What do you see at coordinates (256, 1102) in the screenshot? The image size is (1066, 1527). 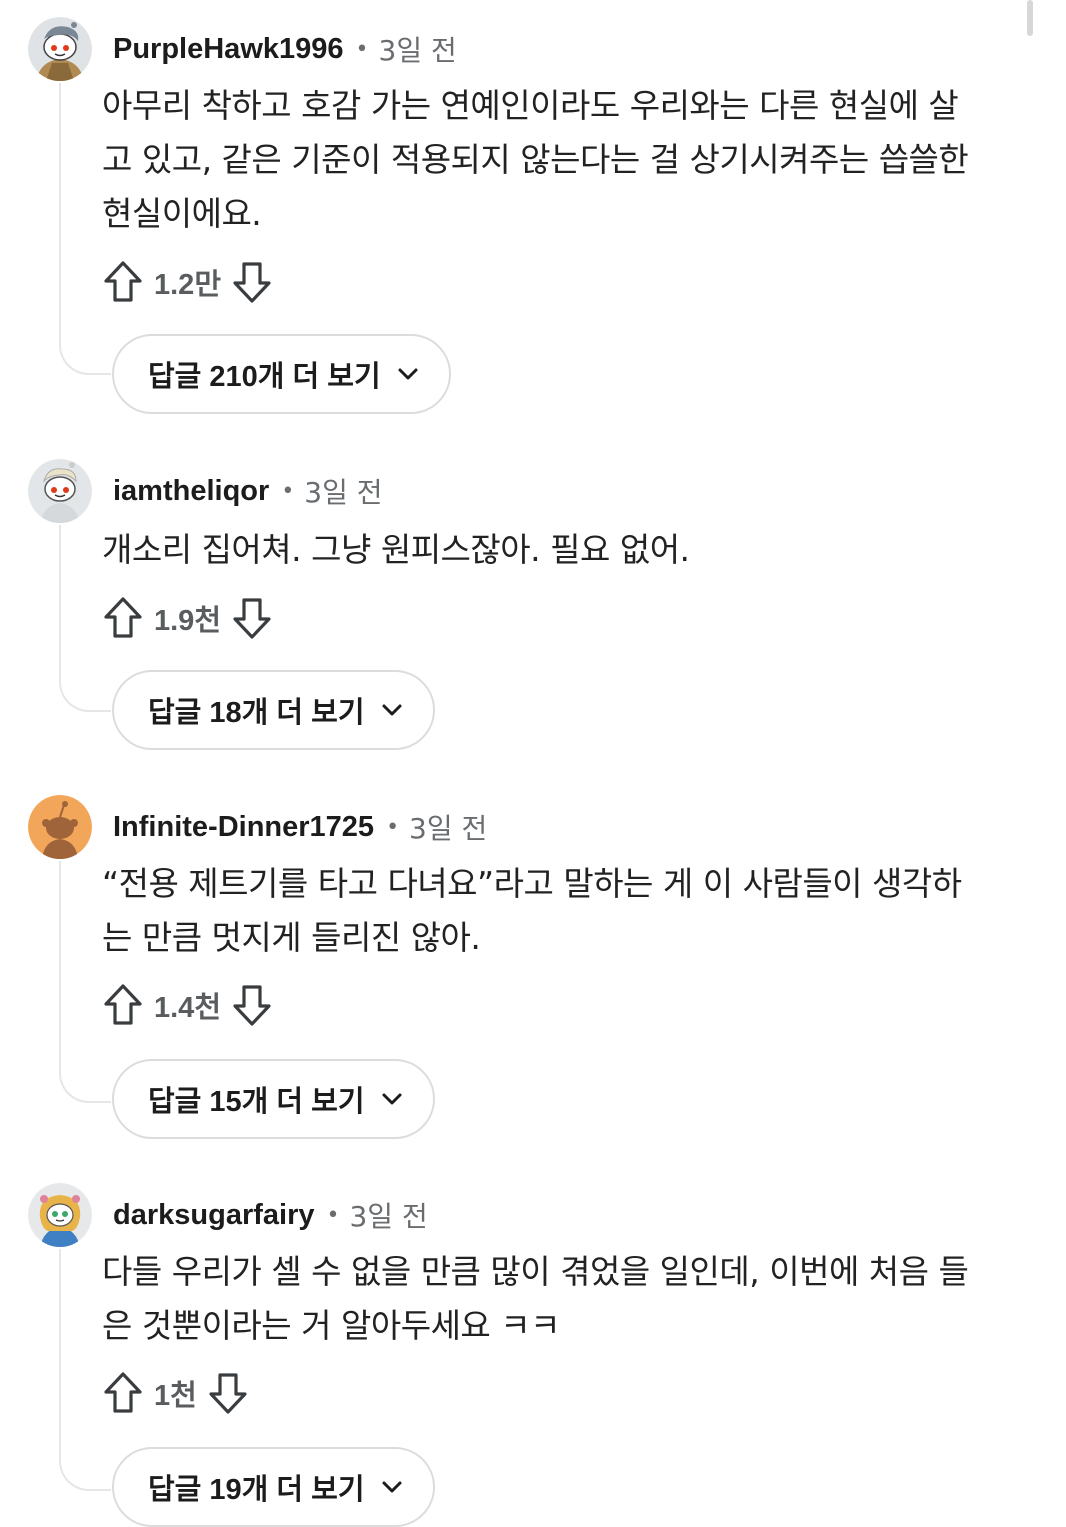 I see `more-replies-label: 답글 15개 더 보기` at bounding box center [256, 1102].